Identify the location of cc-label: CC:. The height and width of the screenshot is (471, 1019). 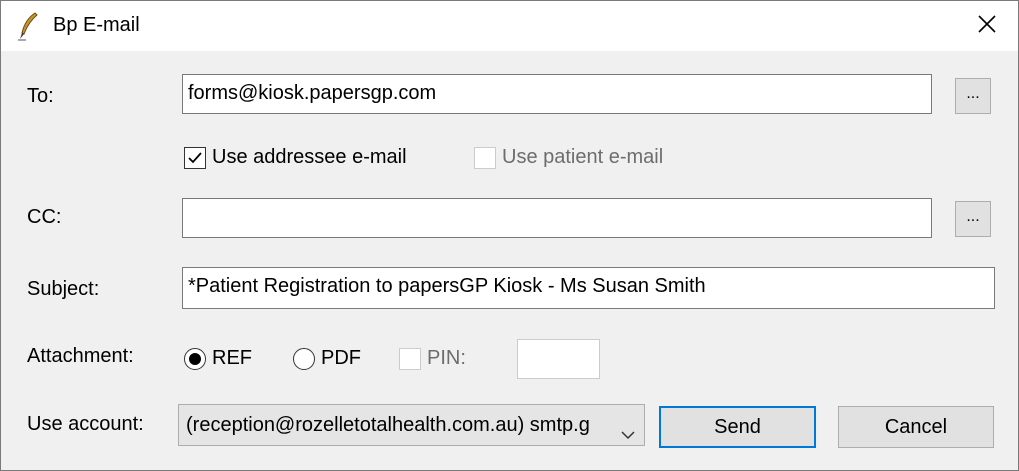
(44, 217).